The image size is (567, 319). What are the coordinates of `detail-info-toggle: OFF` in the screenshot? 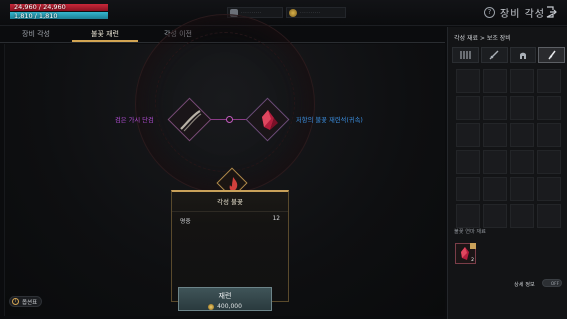 It's located at (552, 283).